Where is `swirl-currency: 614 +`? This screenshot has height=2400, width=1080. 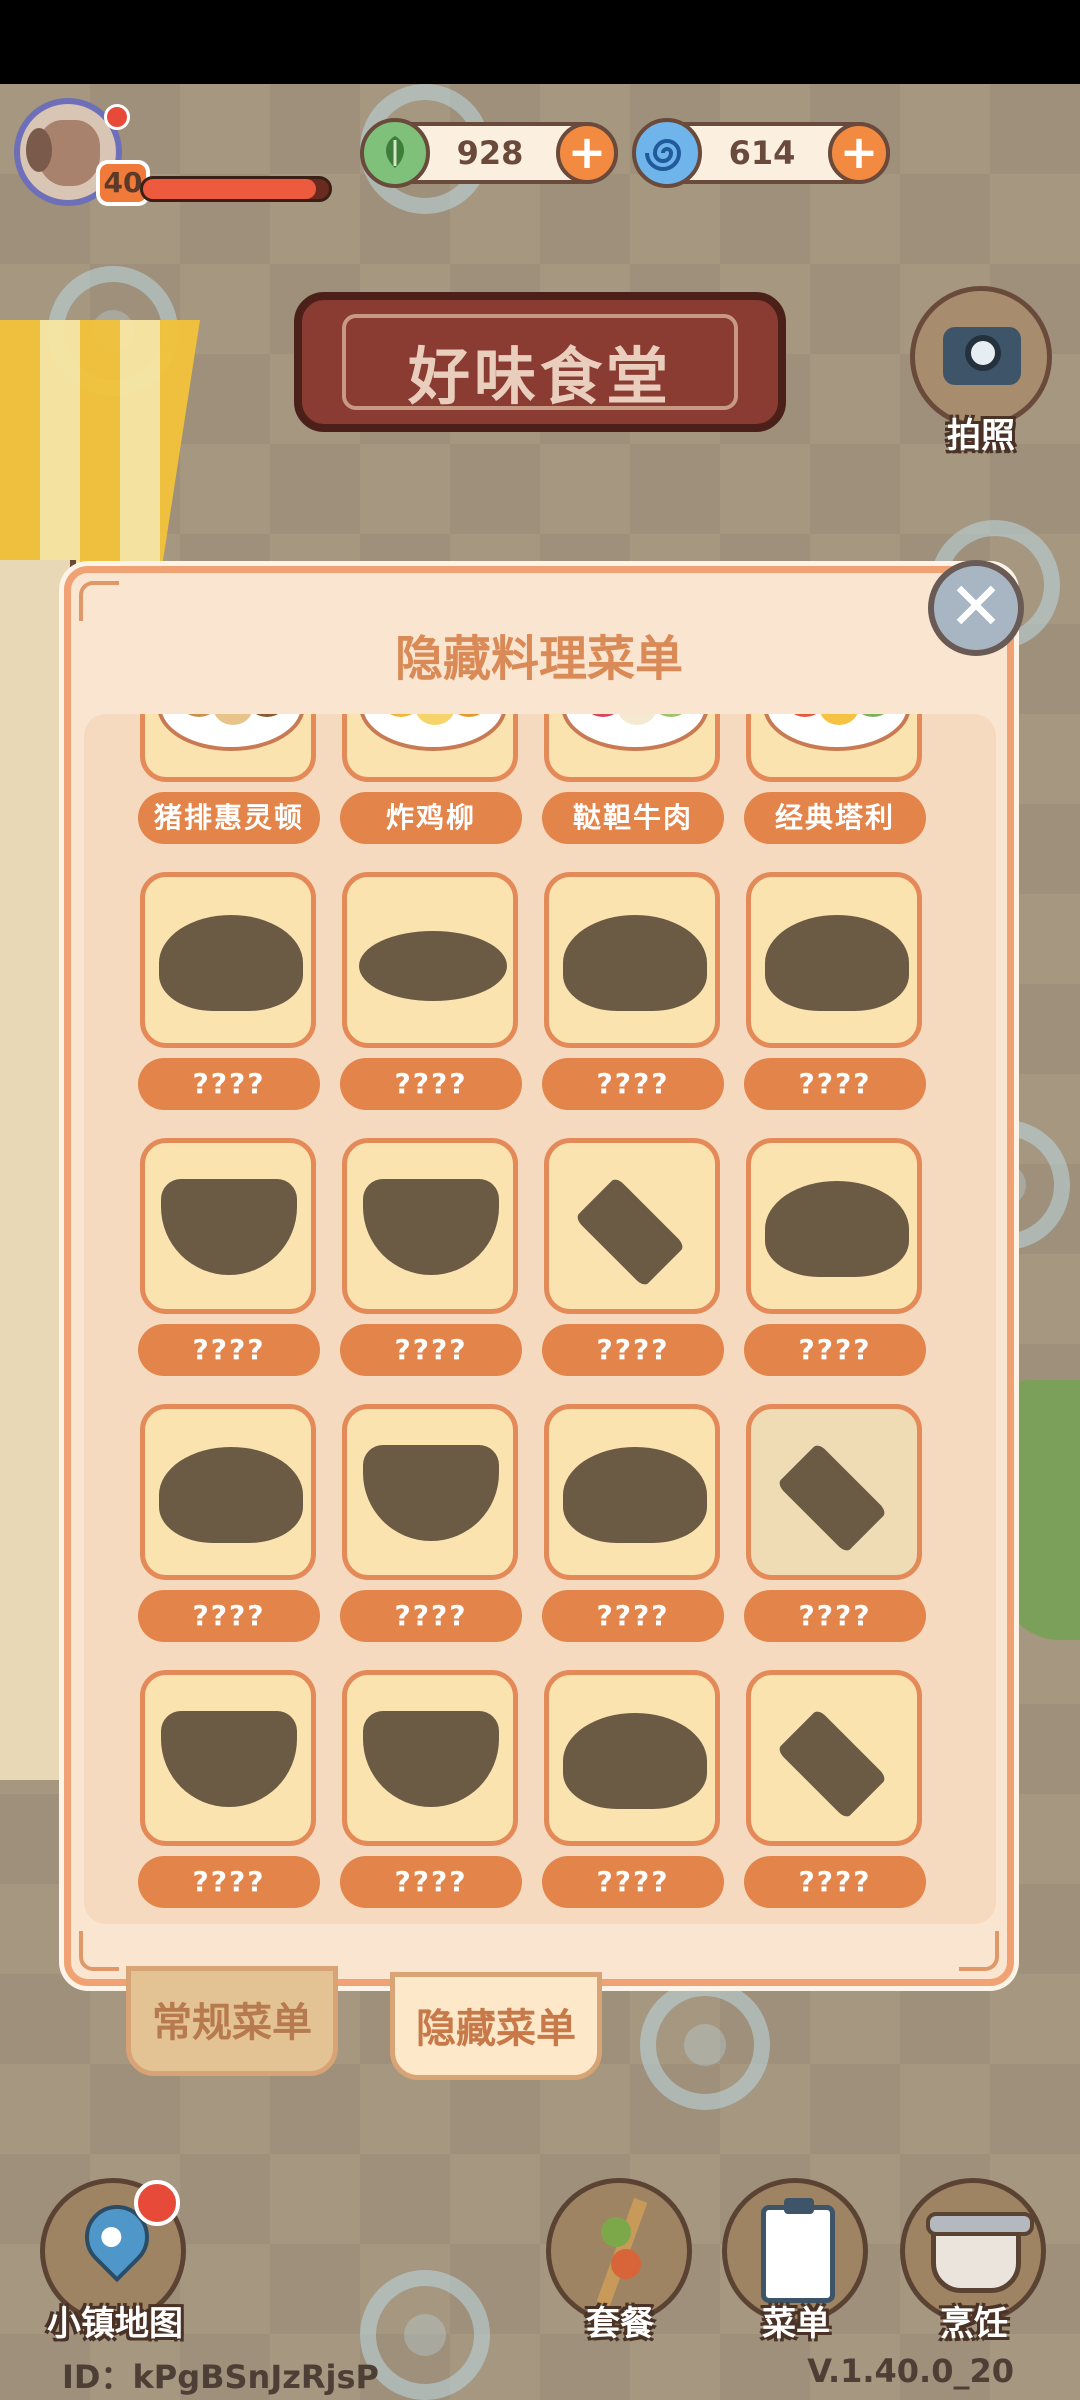
swirl-currency: 614 + is located at coordinates (761, 153).